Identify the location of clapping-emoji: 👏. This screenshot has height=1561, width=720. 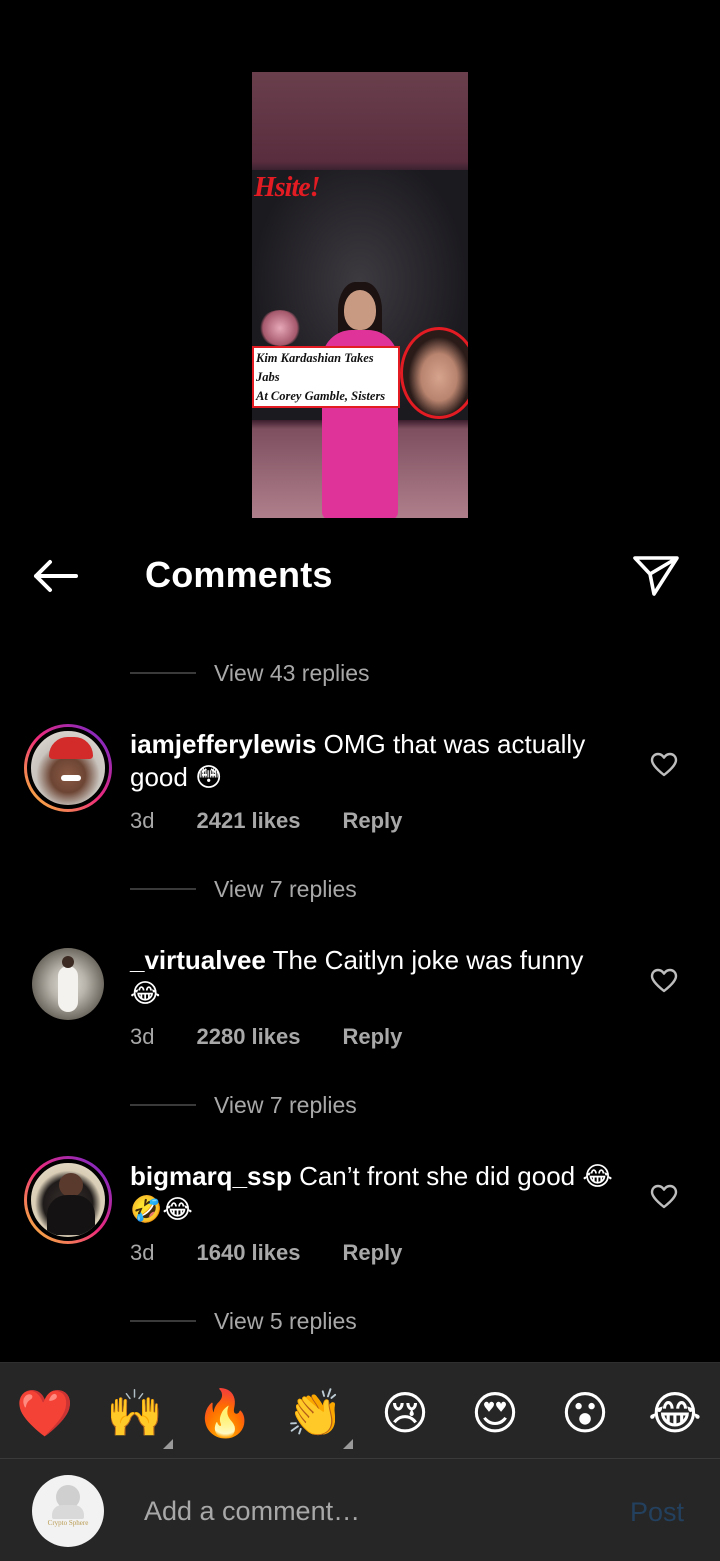
(315, 1413).